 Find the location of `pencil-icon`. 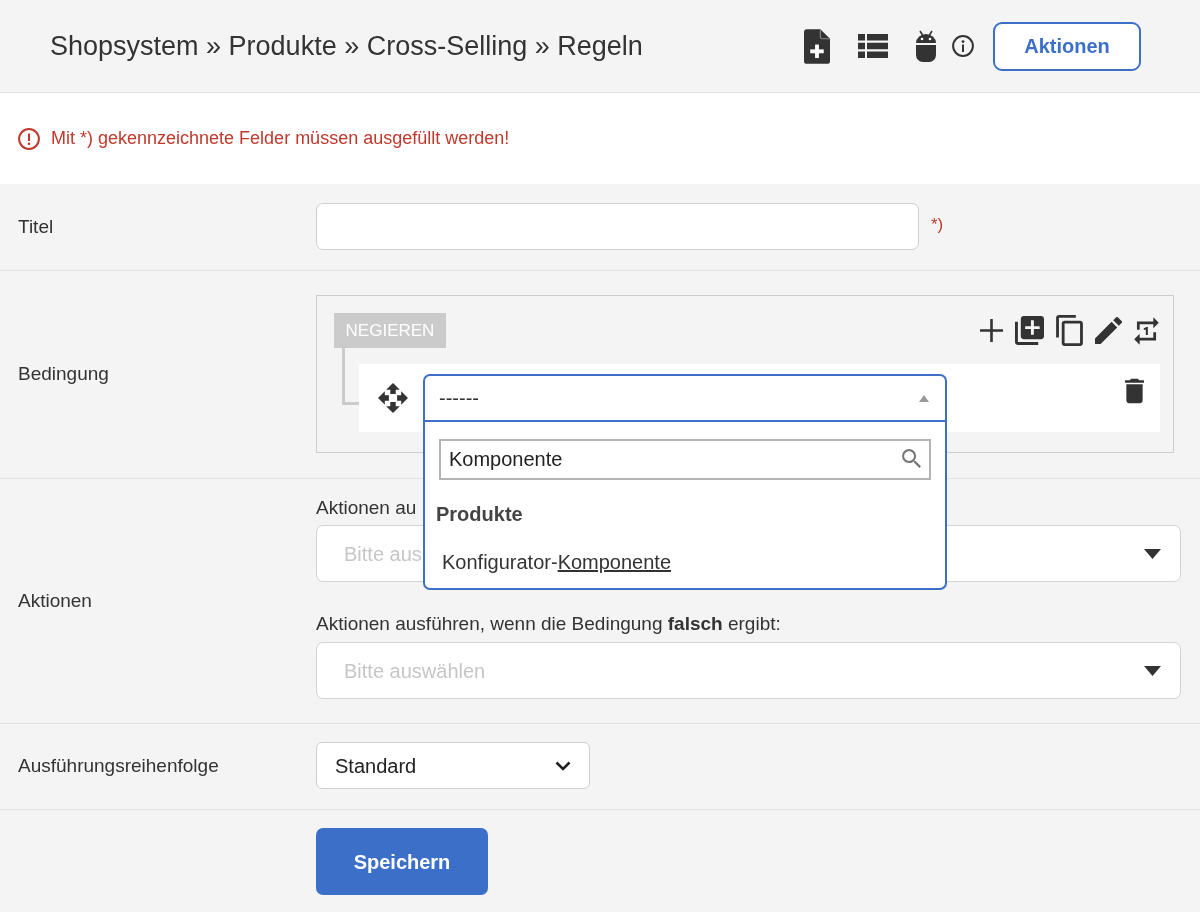

pencil-icon is located at coordinates (1108, 330).